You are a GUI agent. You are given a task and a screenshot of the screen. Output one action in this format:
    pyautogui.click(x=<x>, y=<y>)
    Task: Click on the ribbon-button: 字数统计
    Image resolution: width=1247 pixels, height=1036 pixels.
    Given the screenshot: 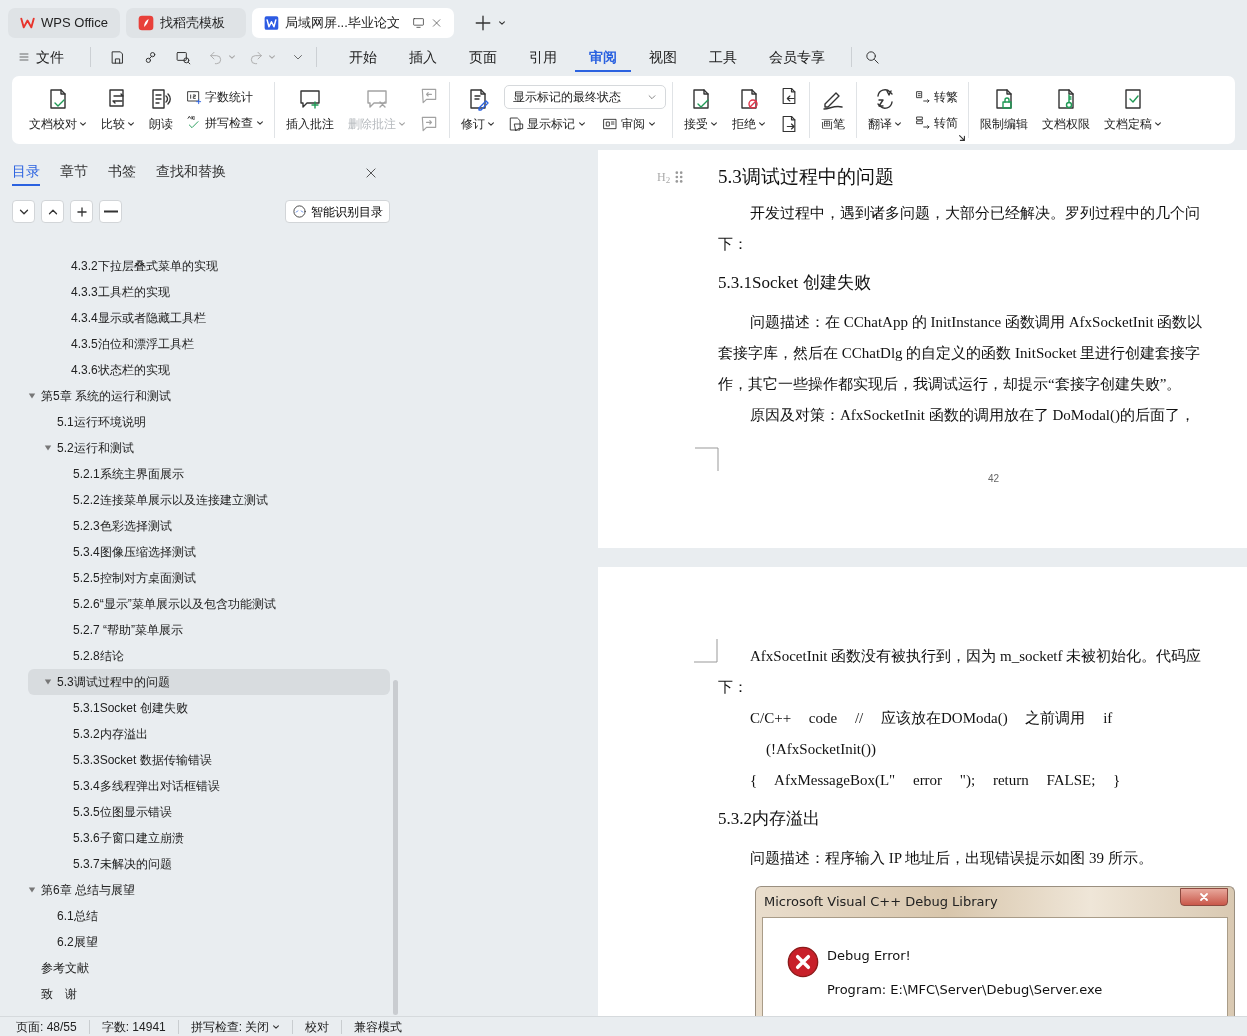 What is the action you would take?
    pyautogui.click(x=225, y=97)
    